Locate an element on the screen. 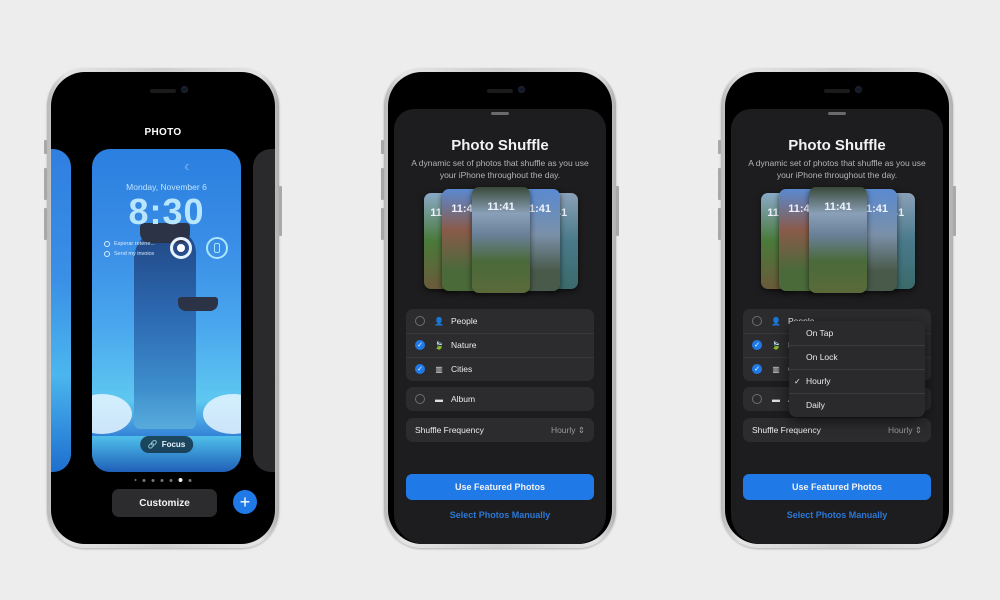 The image size is (1000, 600). menu-item-daily: Daily is located at coordinates (857, 405).